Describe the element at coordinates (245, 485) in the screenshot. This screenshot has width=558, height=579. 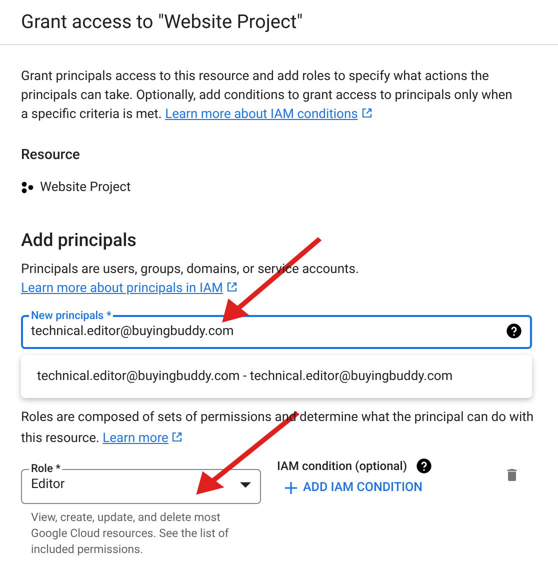
I see `dropdown-caret-icon` at that location.